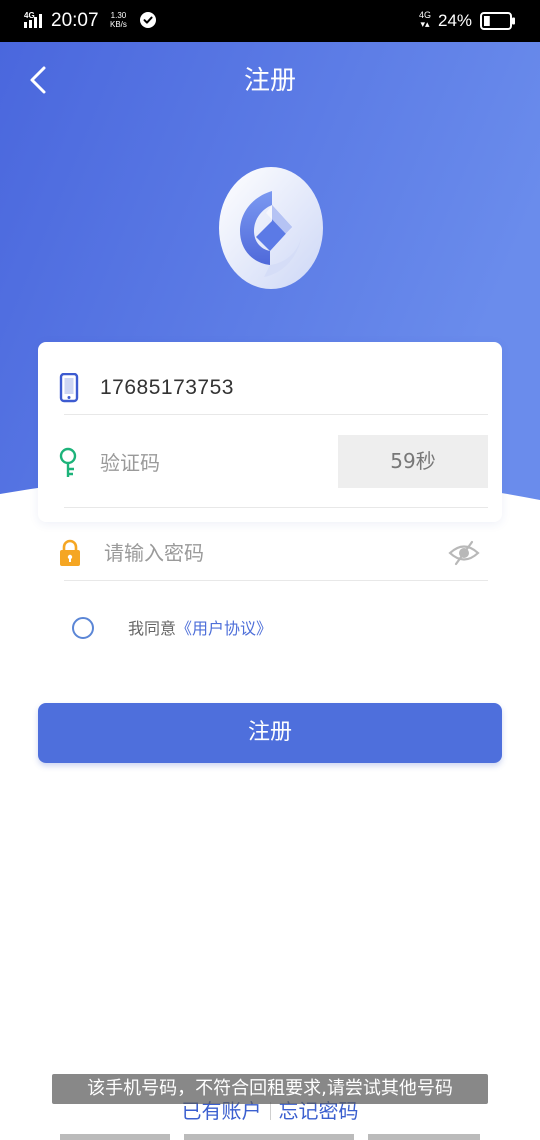  I want to click on phone-icon, so click(70, 387).